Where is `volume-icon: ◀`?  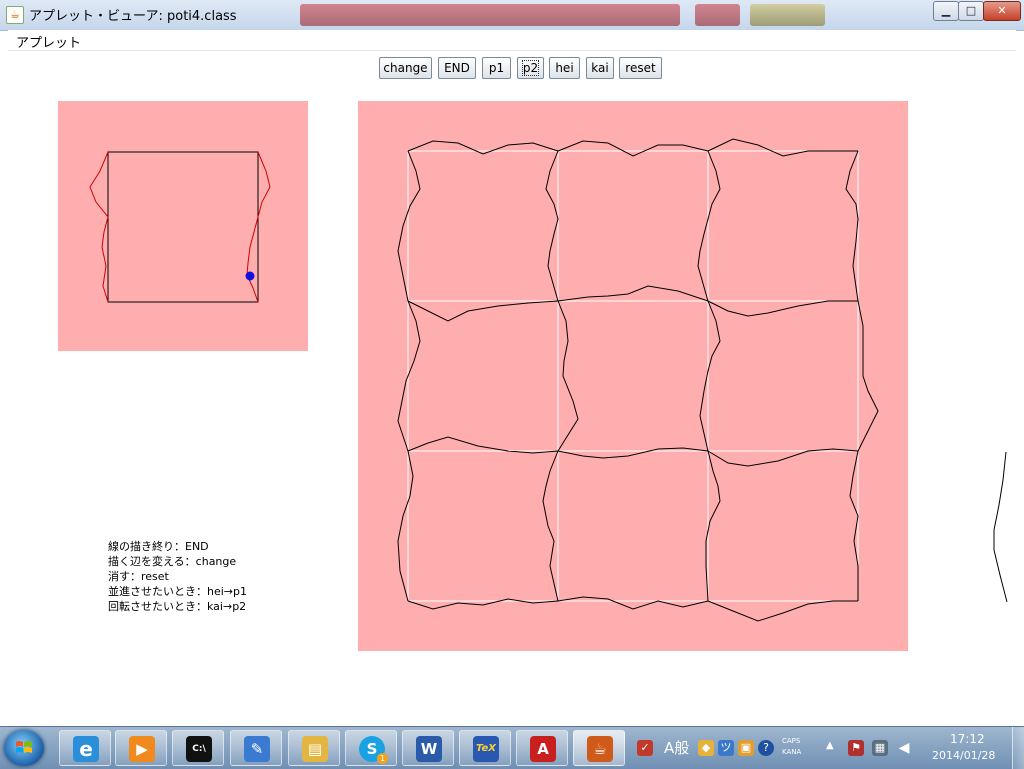
volume-icon: ◀ is located at coordinates (904, 748).